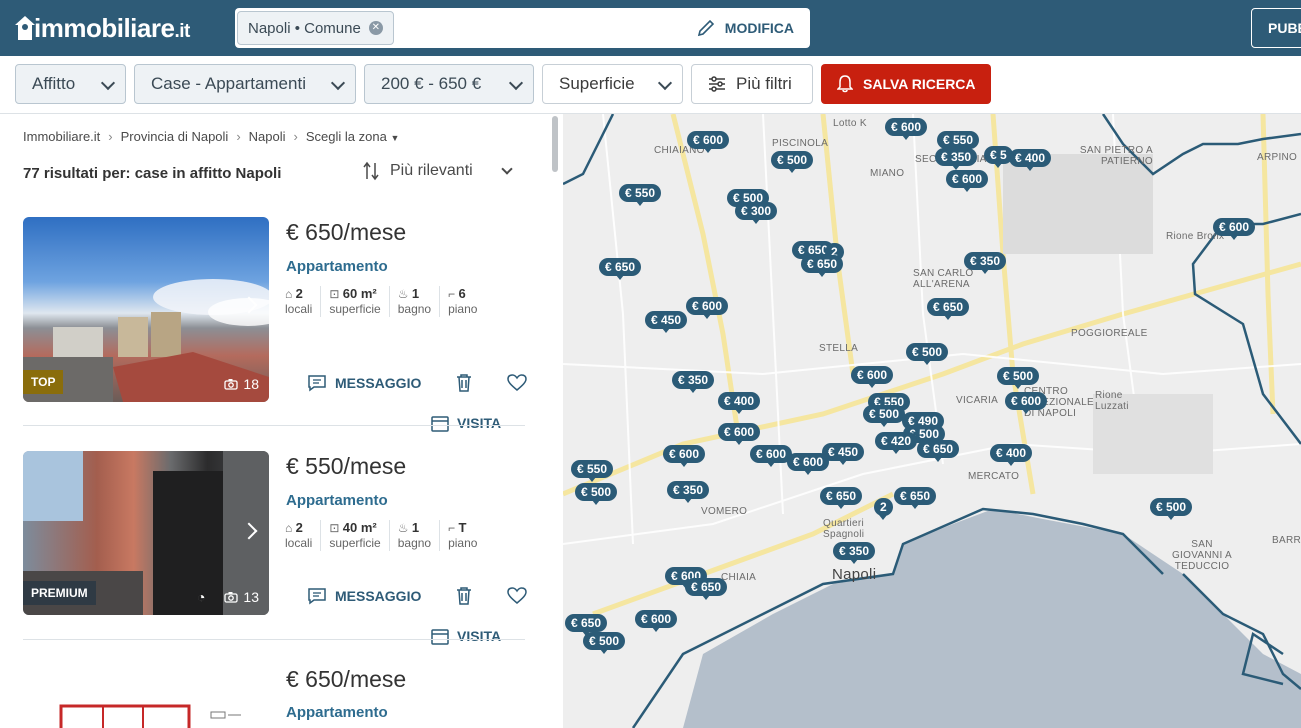 This screenshot has height=728, width=1301. I want to click on site-logo: immobiliare.it, so click(102, 28).